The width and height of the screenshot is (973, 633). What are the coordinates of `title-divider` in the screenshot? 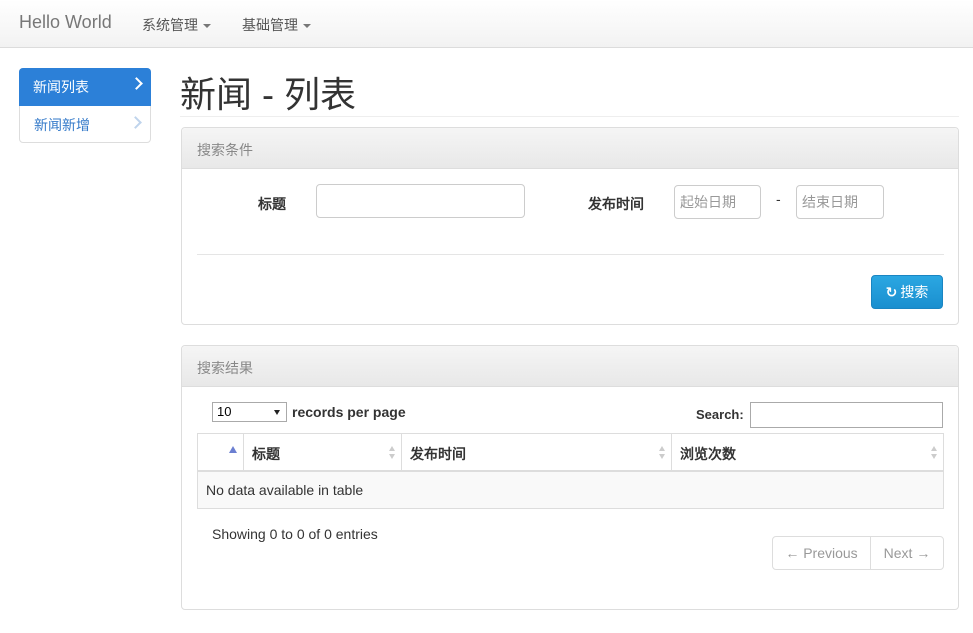 It's located at (569, 116).